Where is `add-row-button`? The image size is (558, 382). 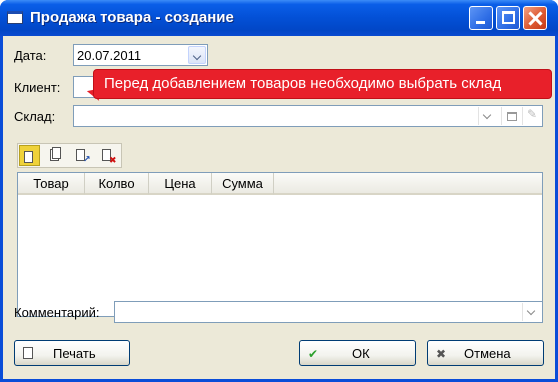 add-row-button is located at coordinates (29, 155).